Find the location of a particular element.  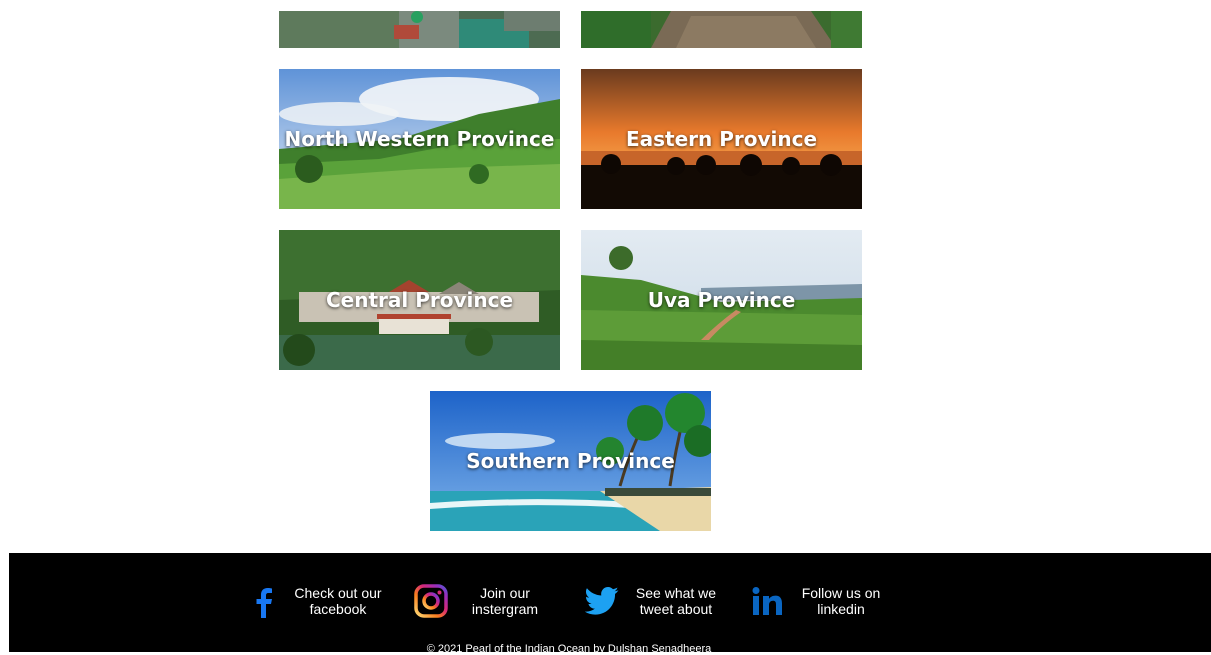

linkedin-link: Follow us on linkedin is located at coordinates (819, 601).